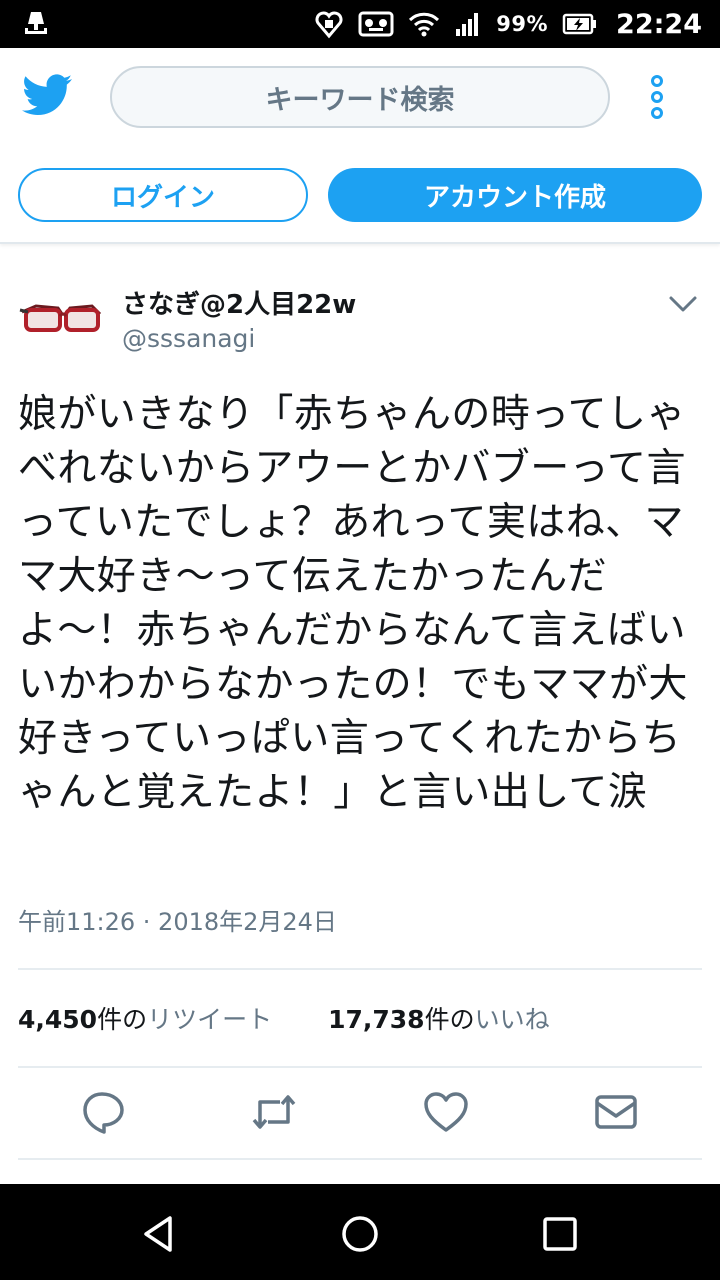 Image resolution: width=720 pixels, height=1280 pixels. Describe the element at coordinates (424, 24) in the screenshot. I see `wifi-icon` at that location.